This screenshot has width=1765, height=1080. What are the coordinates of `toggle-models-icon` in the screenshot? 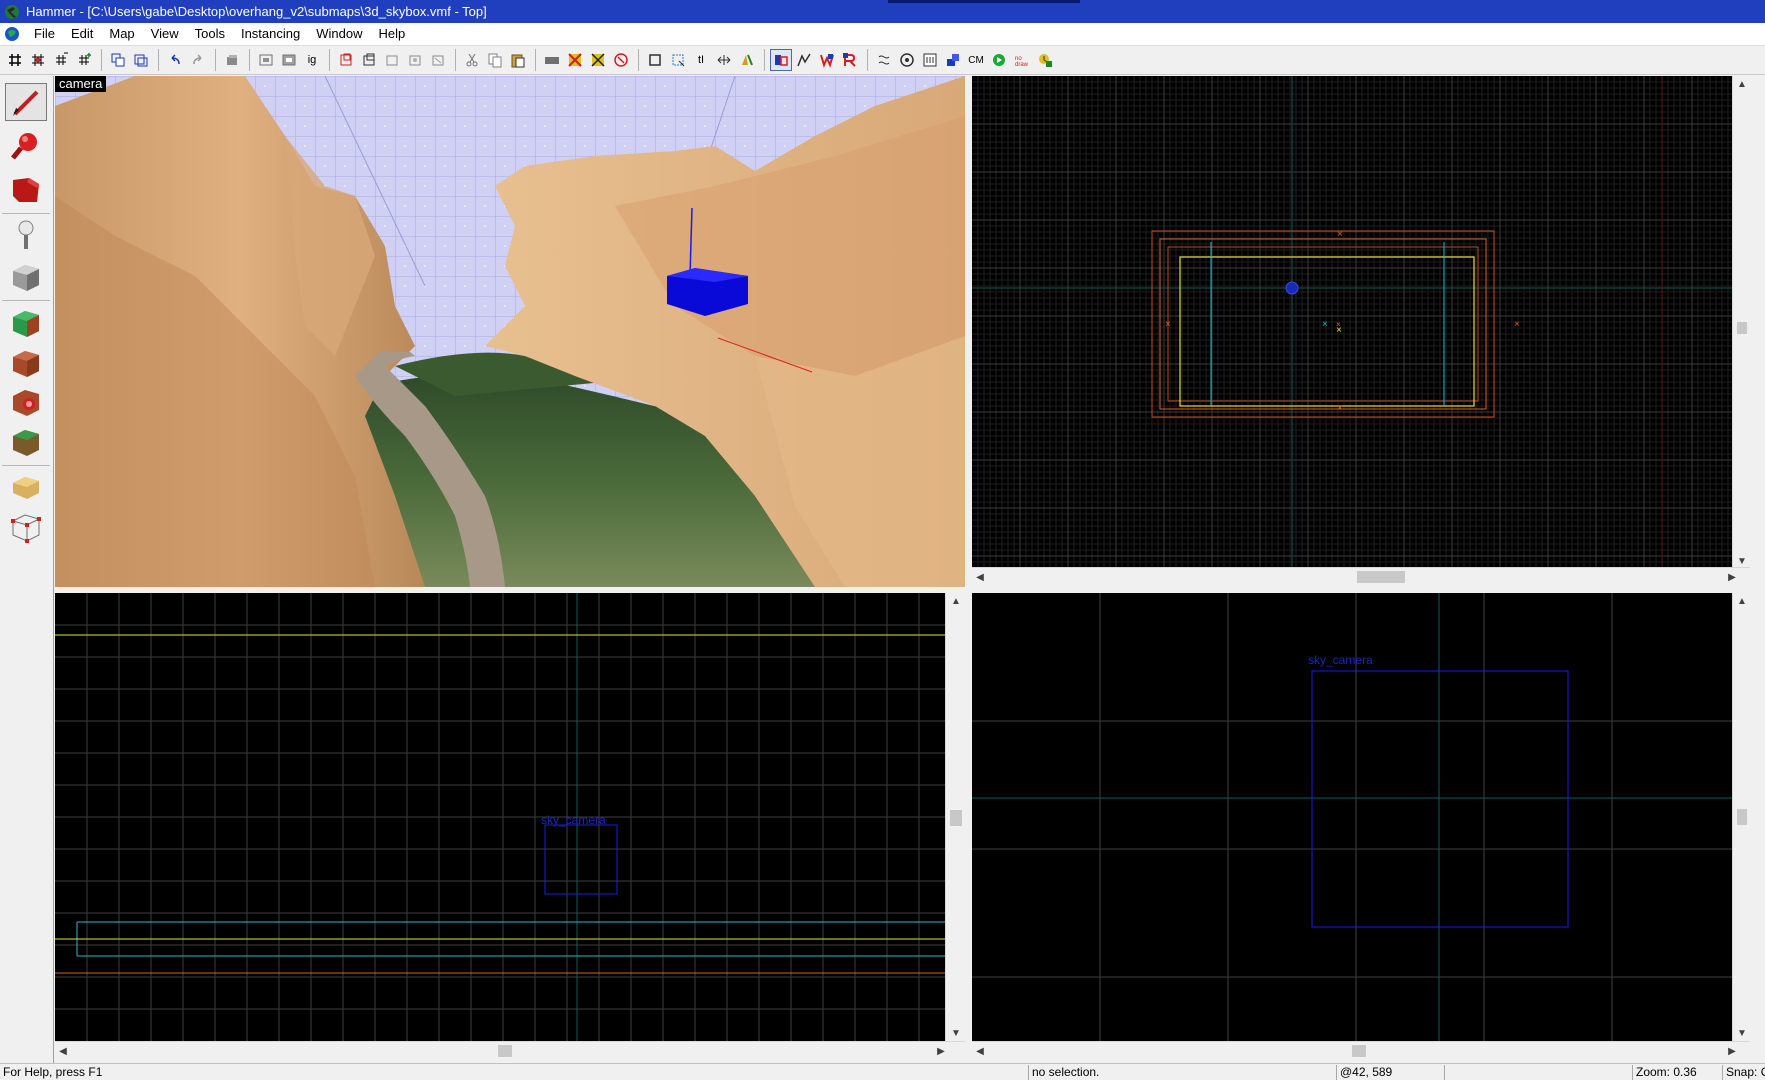 It's located at (850, 60).